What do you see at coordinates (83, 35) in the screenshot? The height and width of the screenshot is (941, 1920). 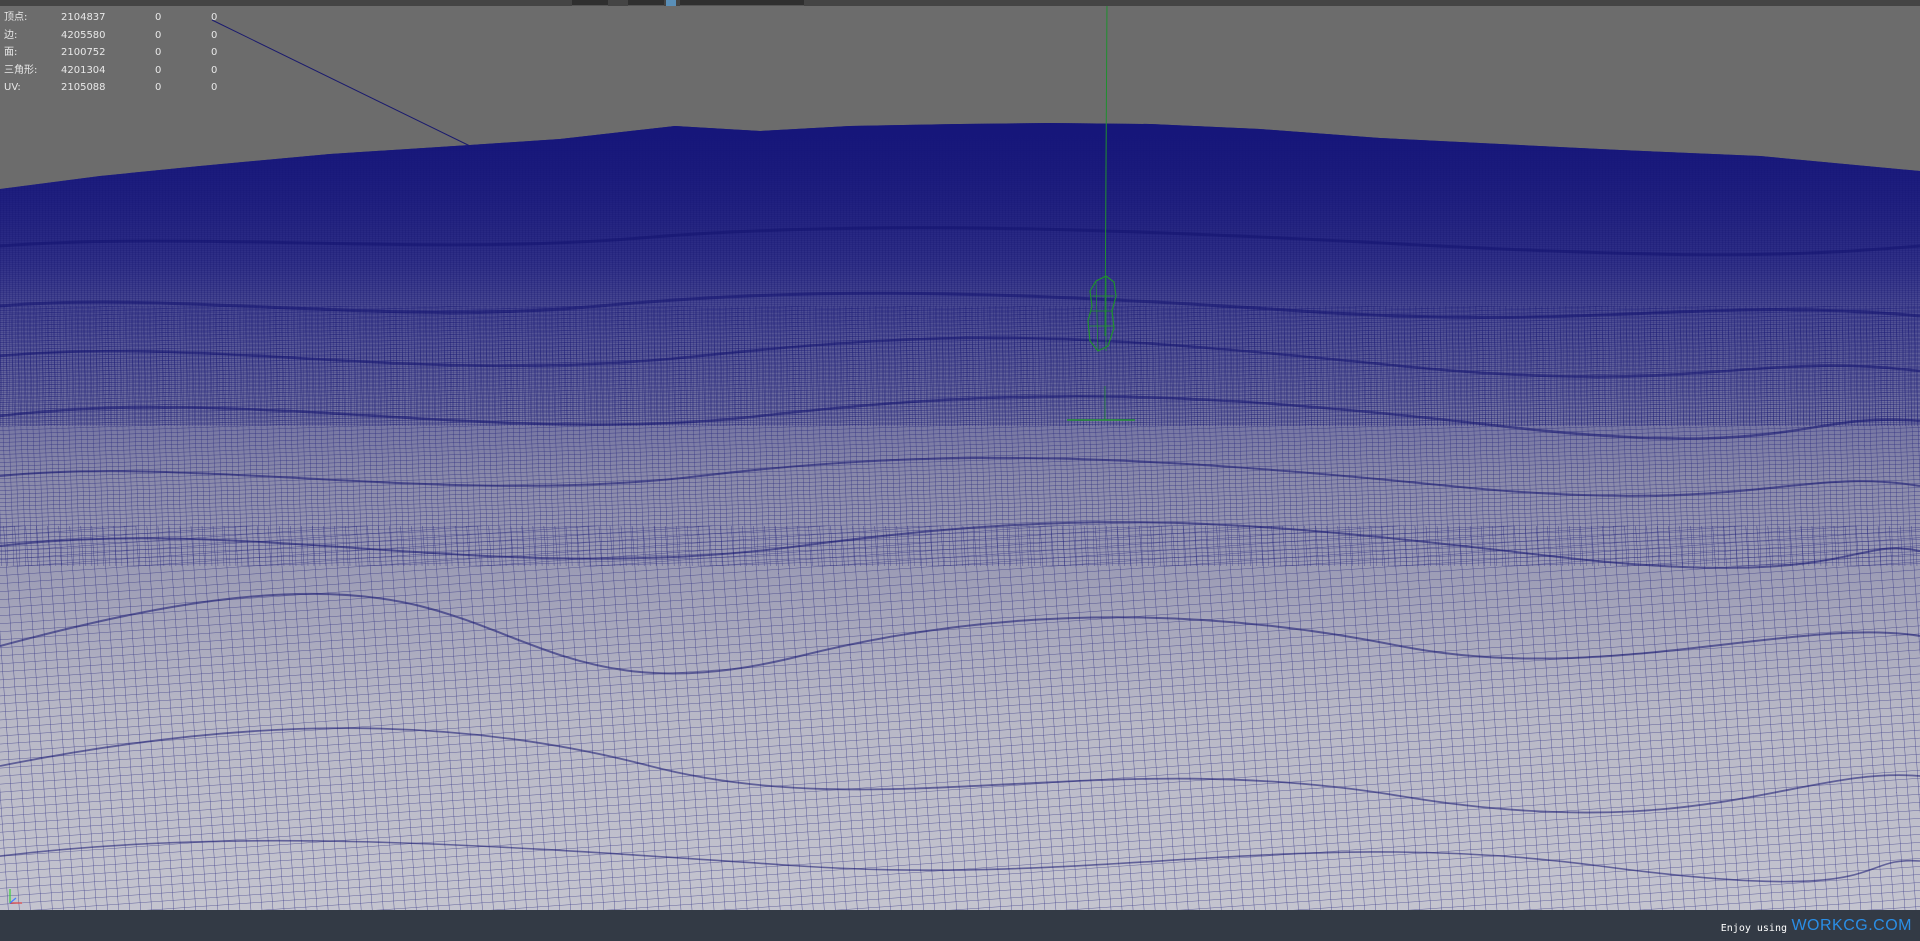 I see `hud-total: 4205580` at bounding box center [83, 35].